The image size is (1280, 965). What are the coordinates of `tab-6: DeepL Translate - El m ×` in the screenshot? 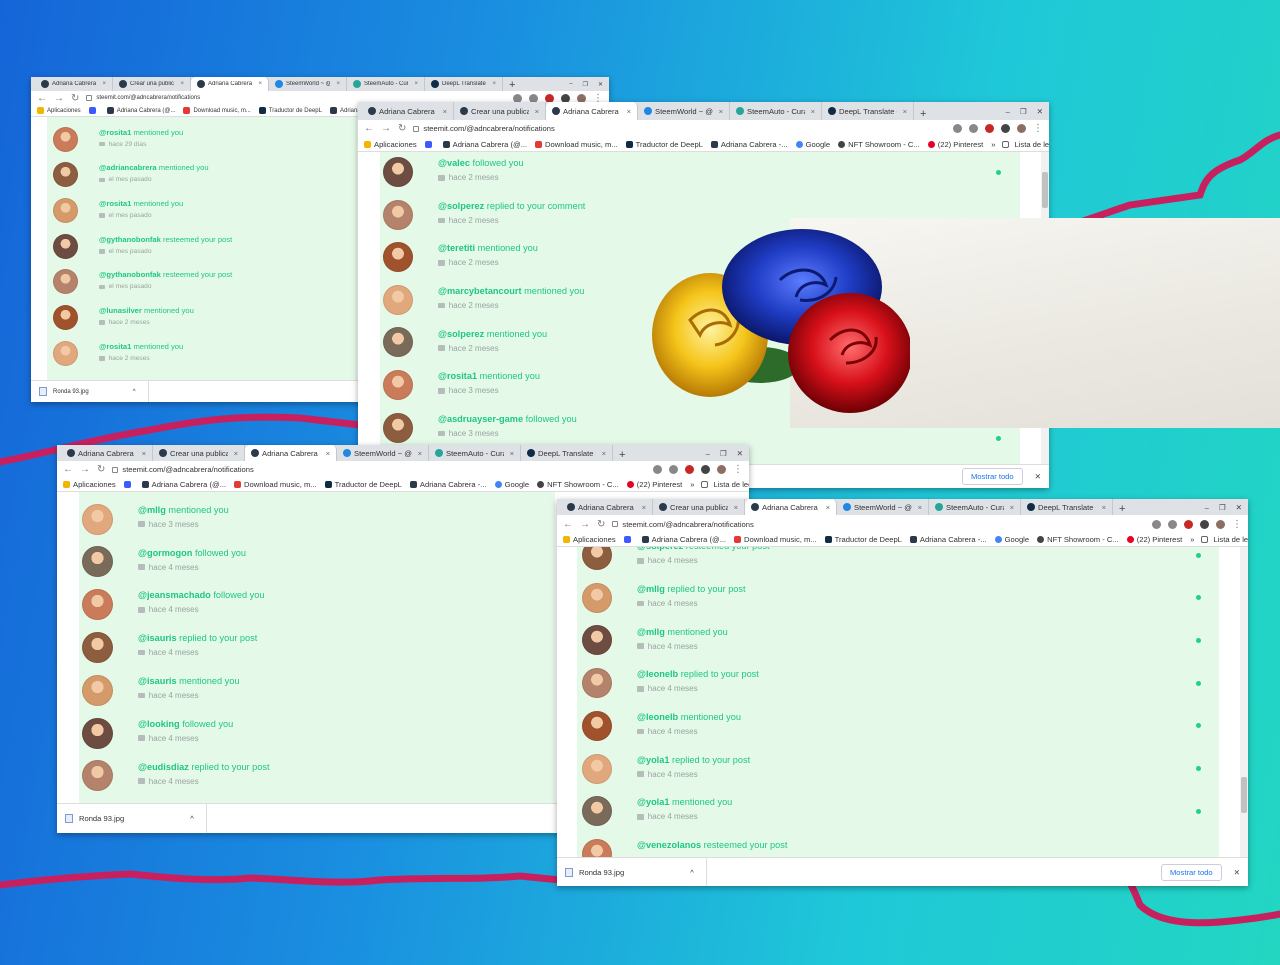 It's located at (464, 84).